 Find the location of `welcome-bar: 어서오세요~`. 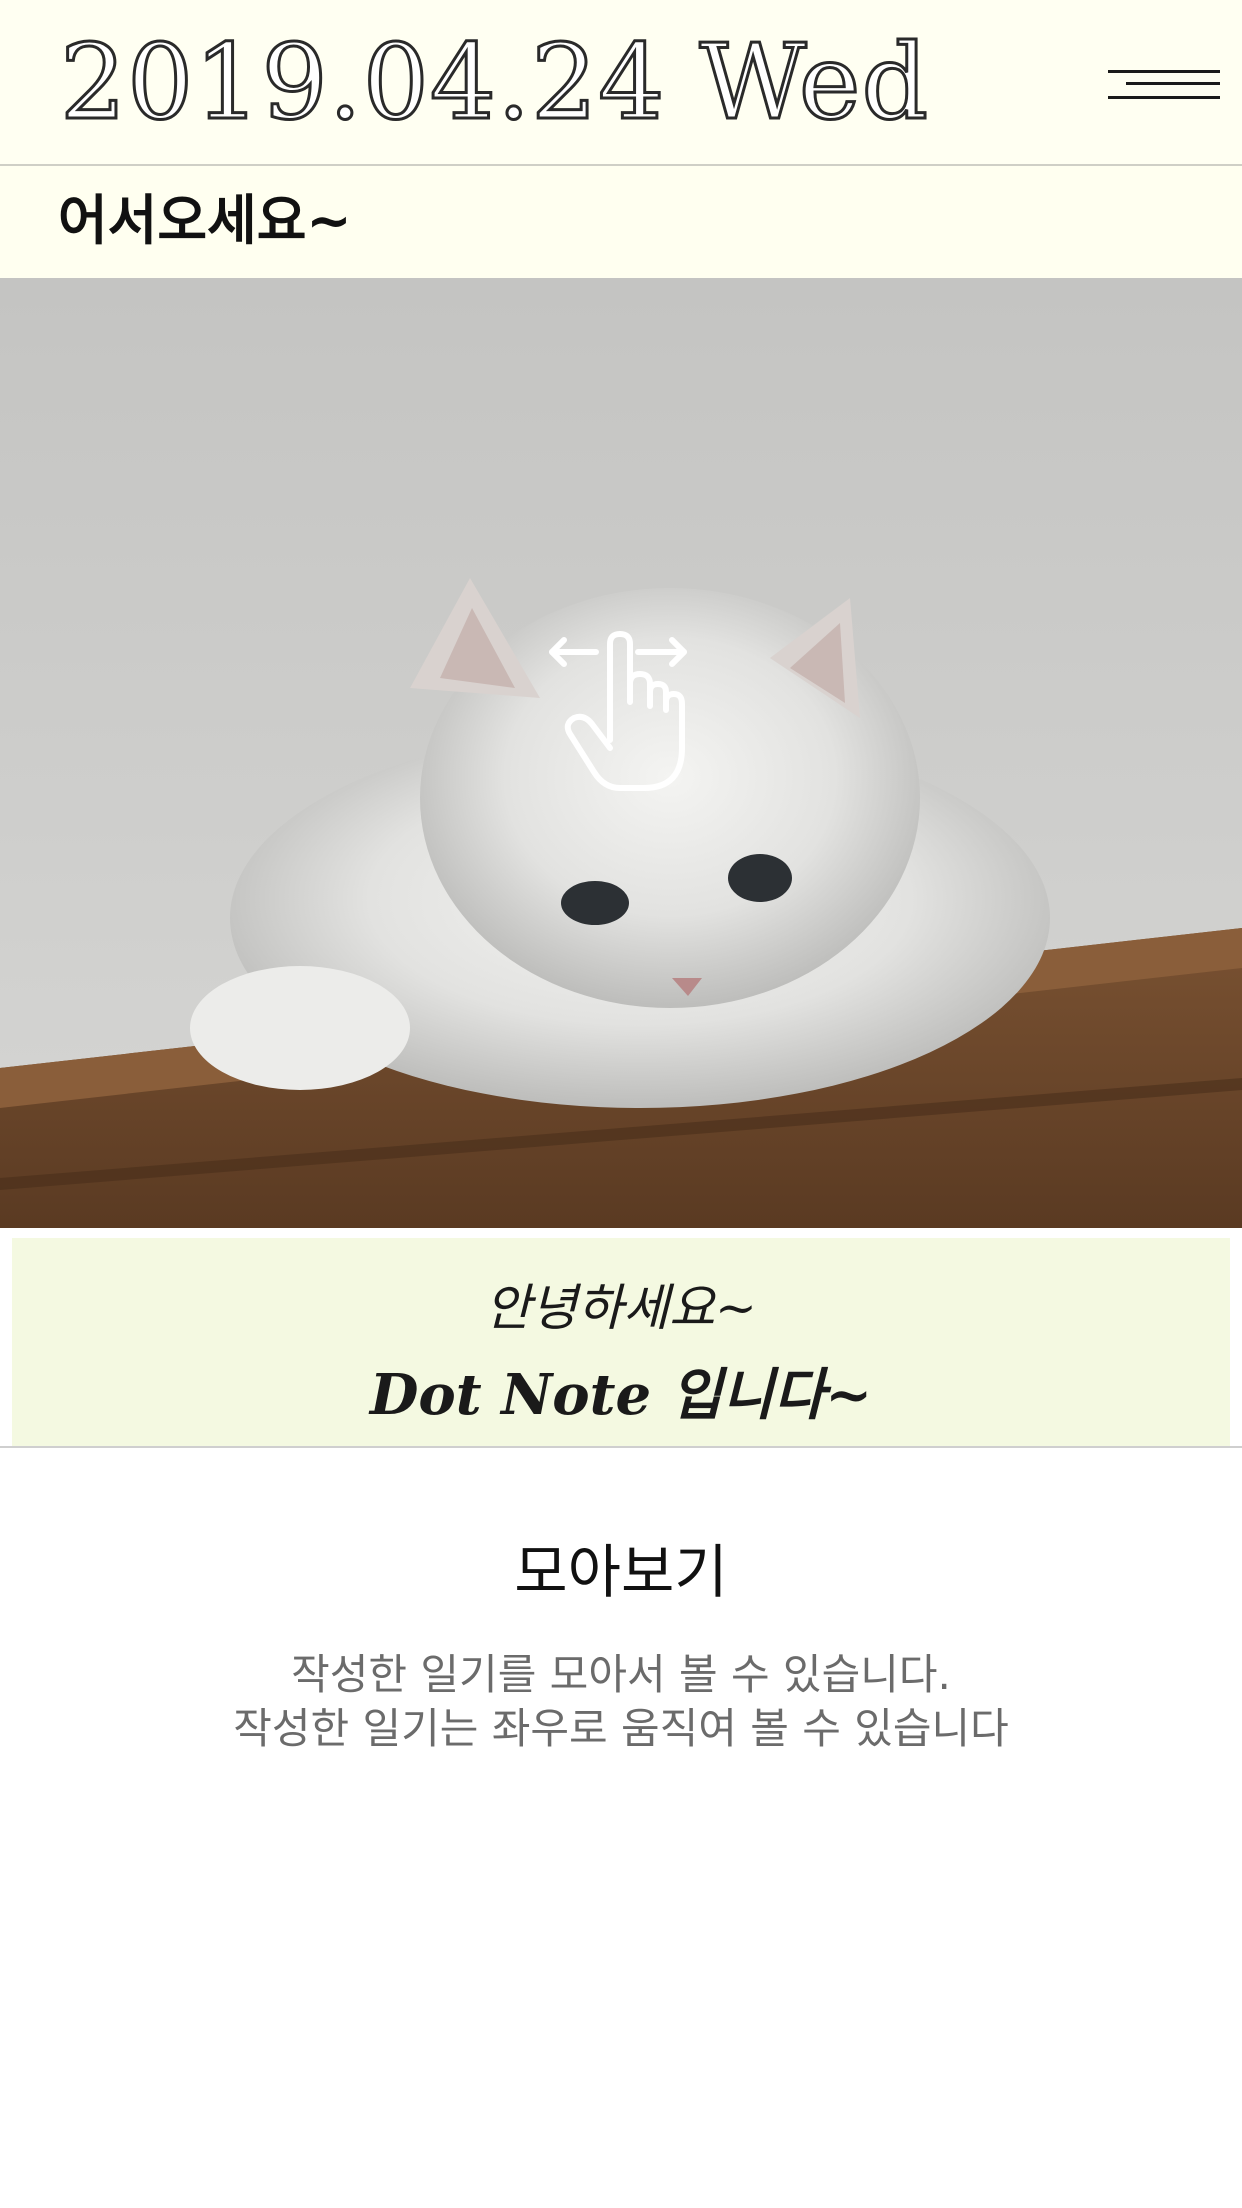

welcome-bar: 어서오세요~ is located at coordinates (621, 222).